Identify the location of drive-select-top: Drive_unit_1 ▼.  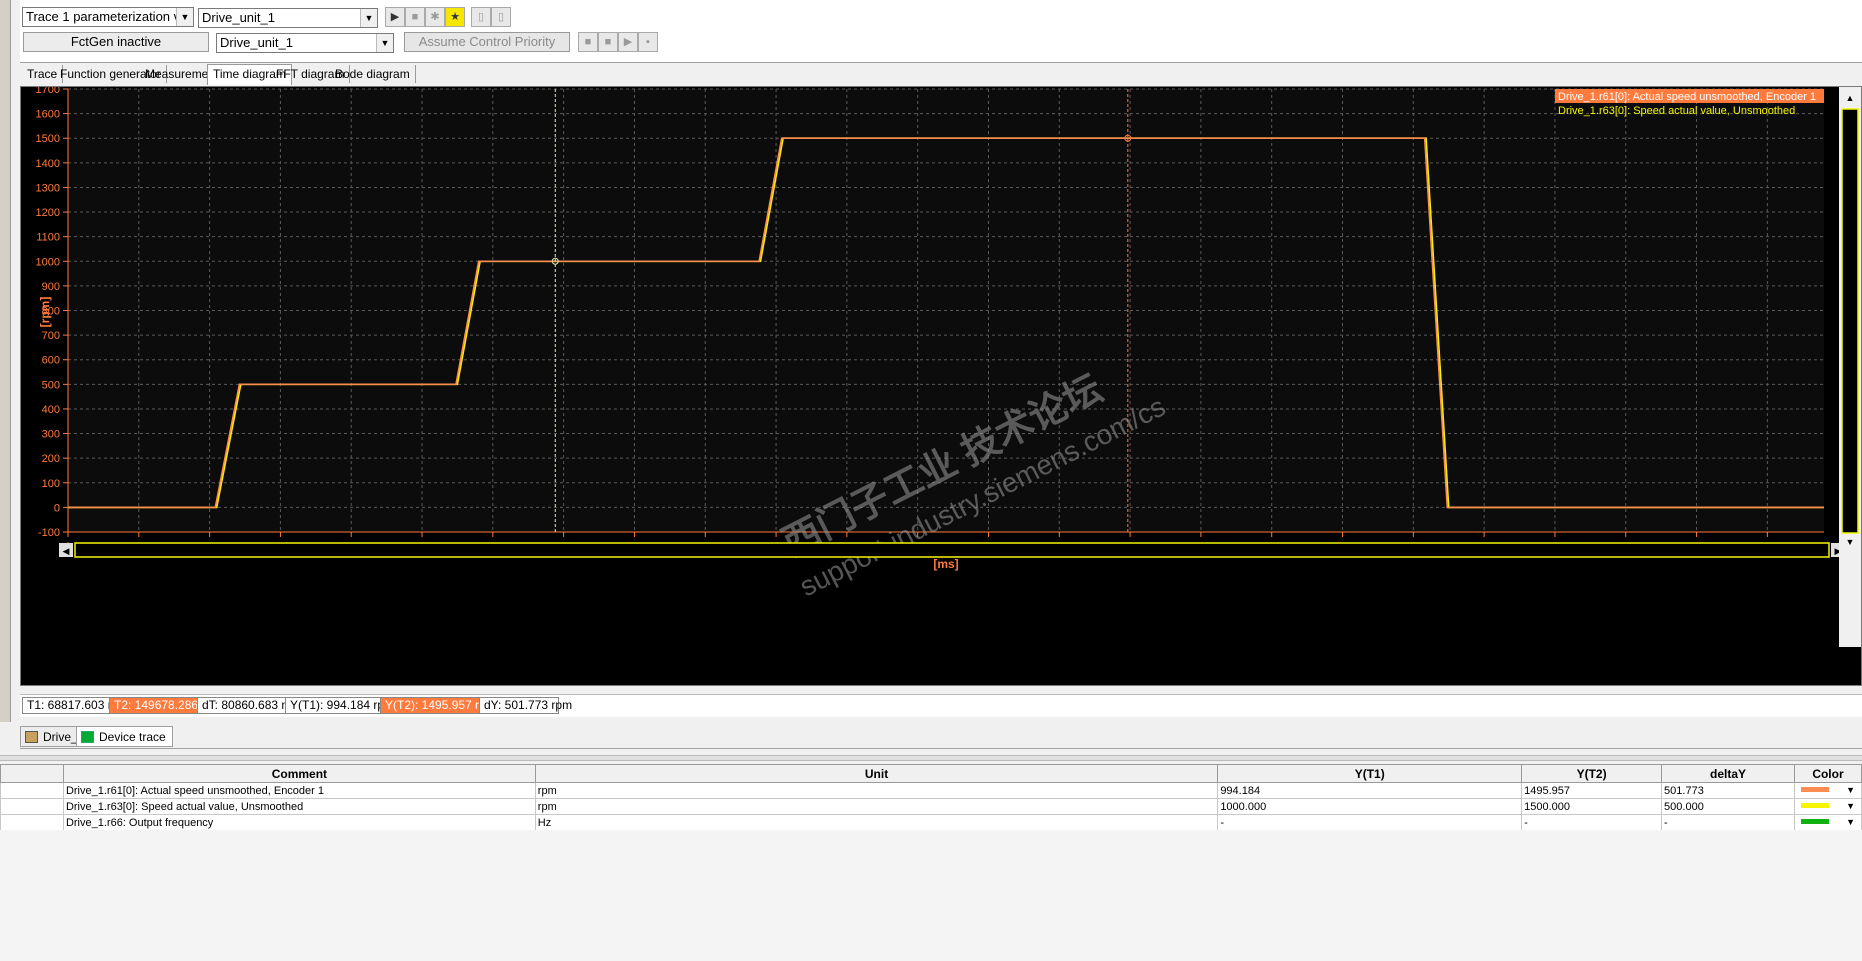
(288, 18).